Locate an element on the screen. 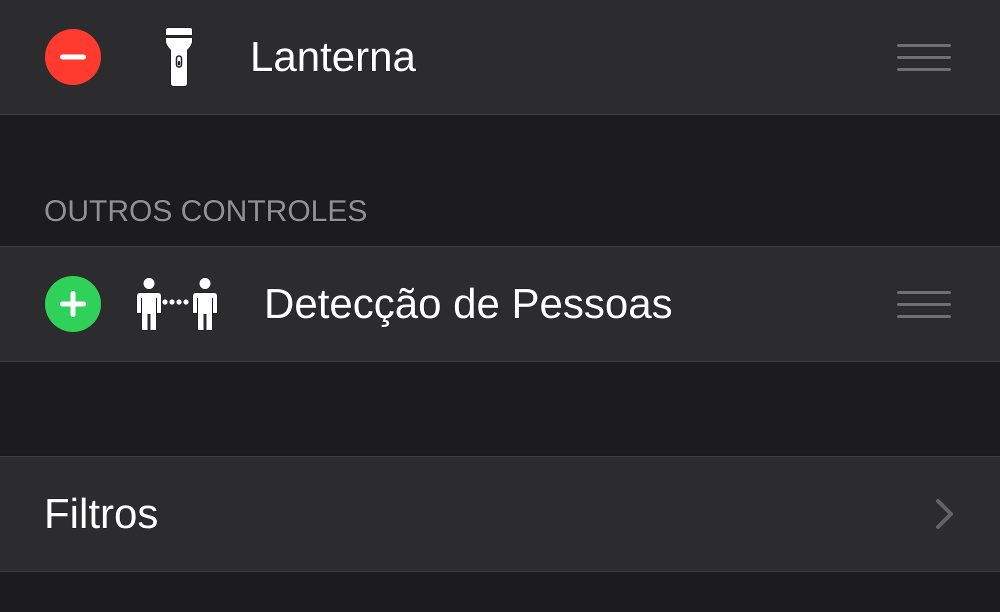  chevron-right-icon is located at coordinates (945, 514).